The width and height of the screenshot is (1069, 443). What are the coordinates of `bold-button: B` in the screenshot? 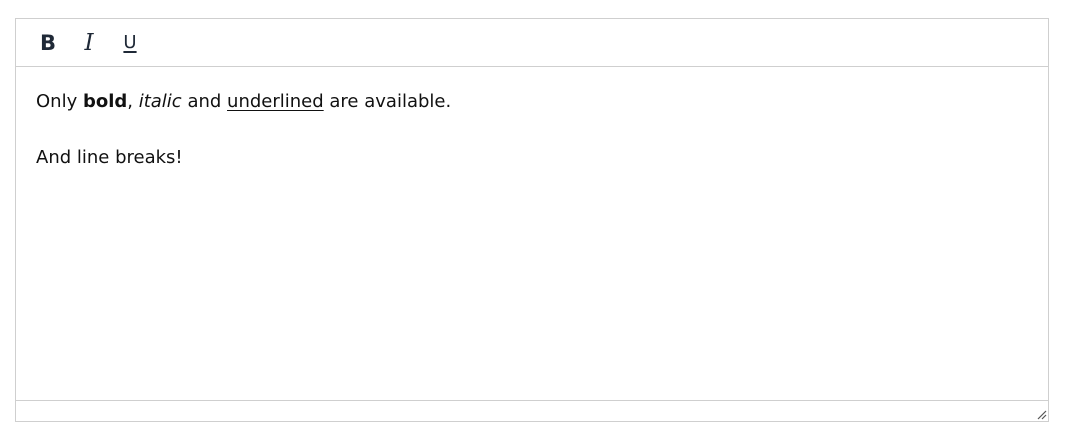 It's located at (48, 43).